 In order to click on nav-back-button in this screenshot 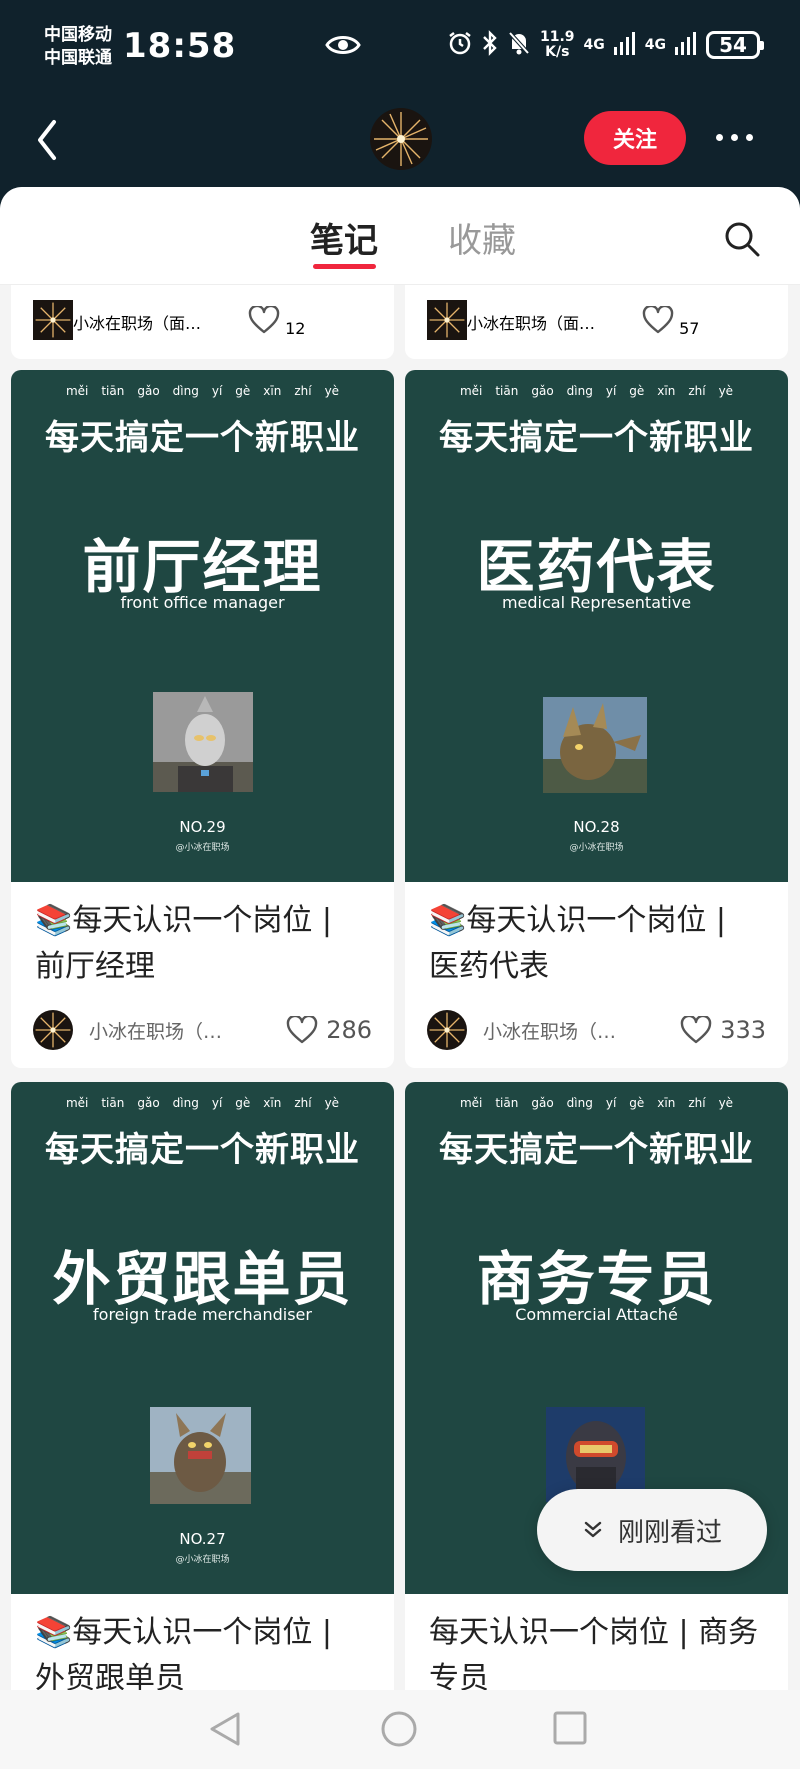, I will do `click(226, 1731)`.